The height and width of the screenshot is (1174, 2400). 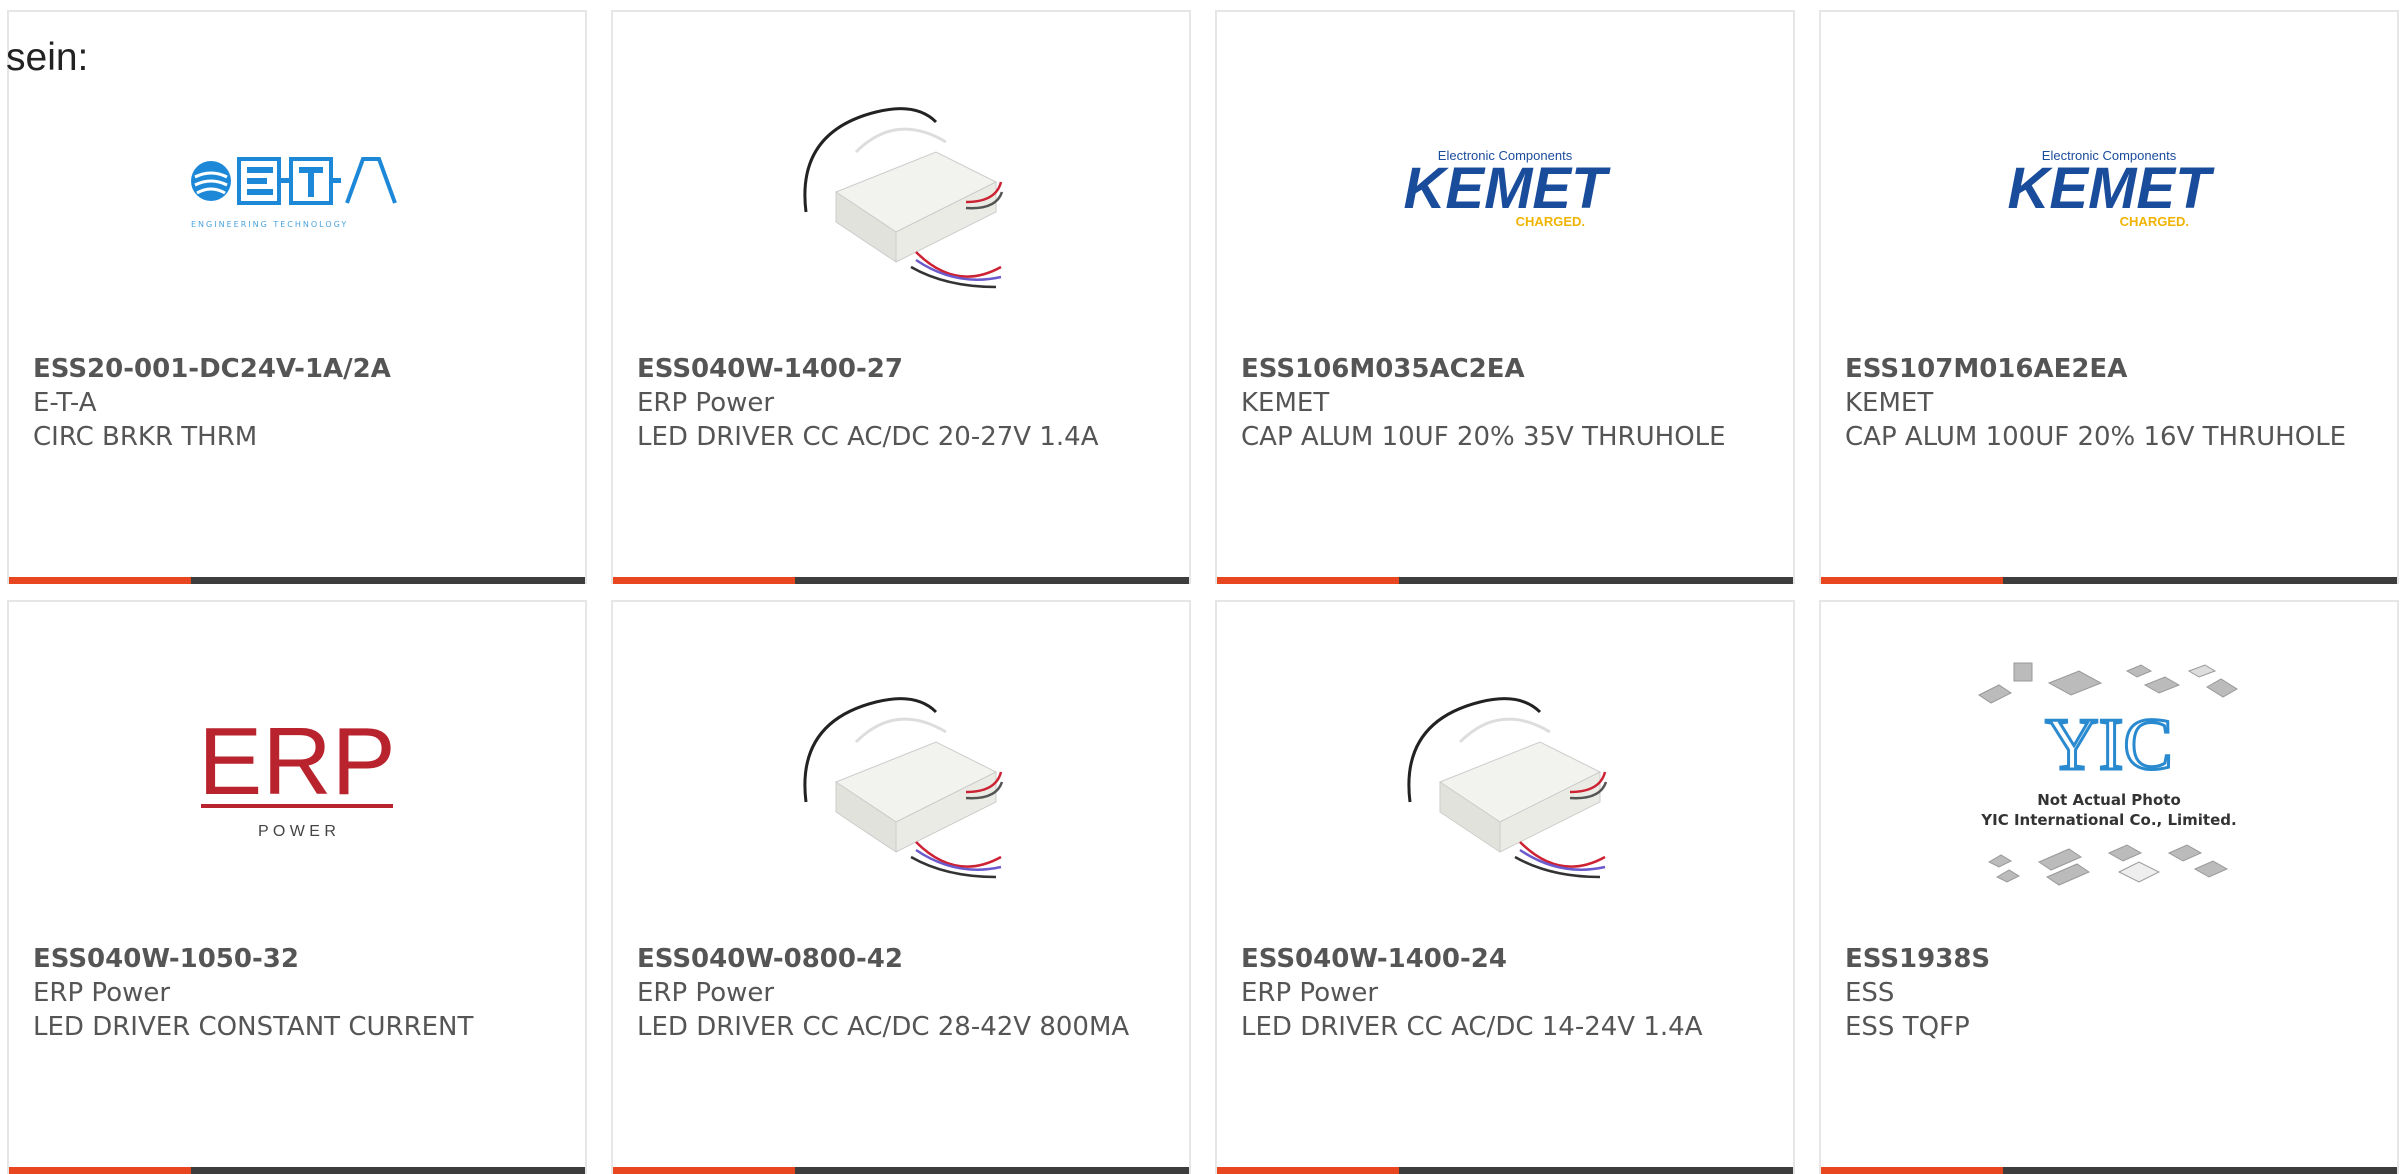 I want to click on svg-text: Not Actual Photo, so click(x=2109, y=800).